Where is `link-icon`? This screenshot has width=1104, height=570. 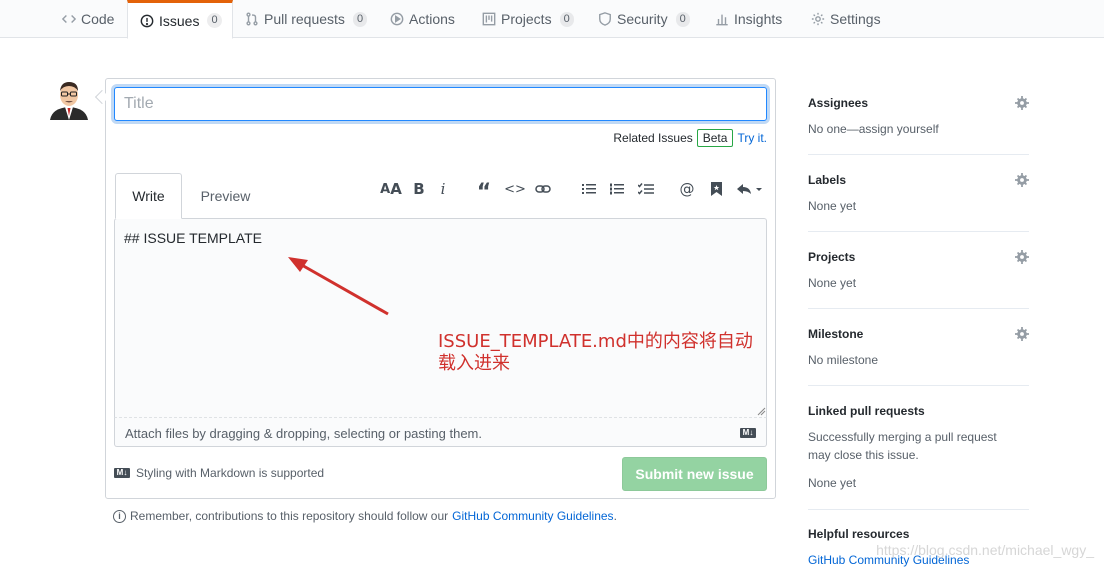 link-icon is located at coordinates (543, 189).